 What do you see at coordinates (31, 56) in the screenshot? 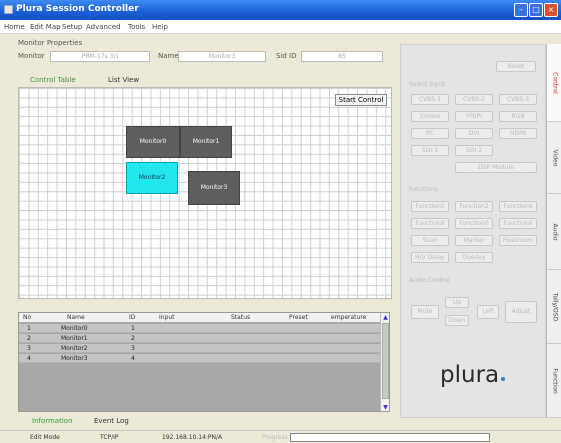
I see `monitor-label: Monitor` at bounding box center [31, 56].